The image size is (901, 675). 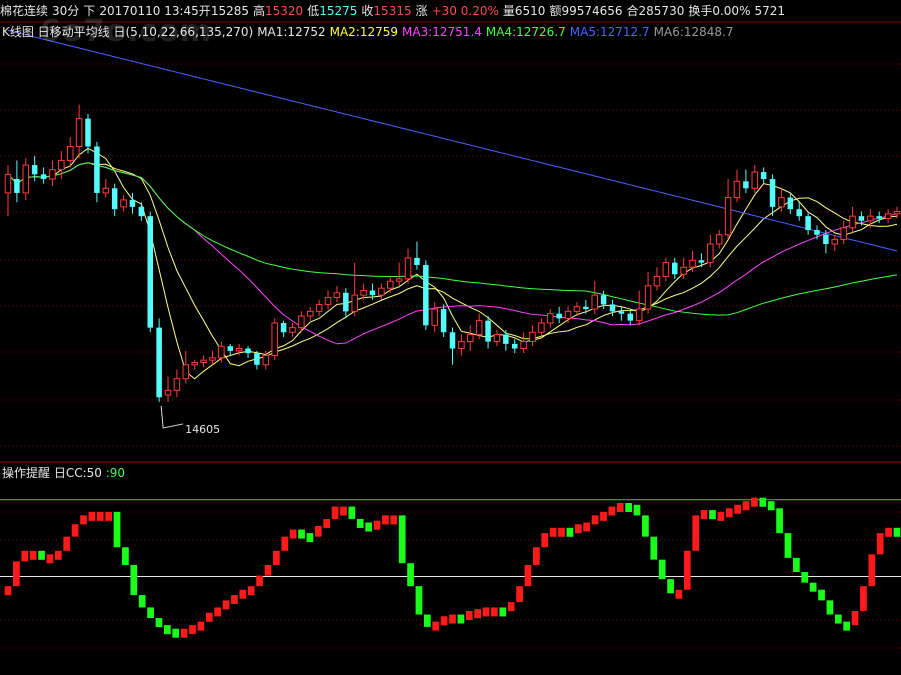 I want to click on ma6-value: MA6:12848.7, so click(x=693, y=32).